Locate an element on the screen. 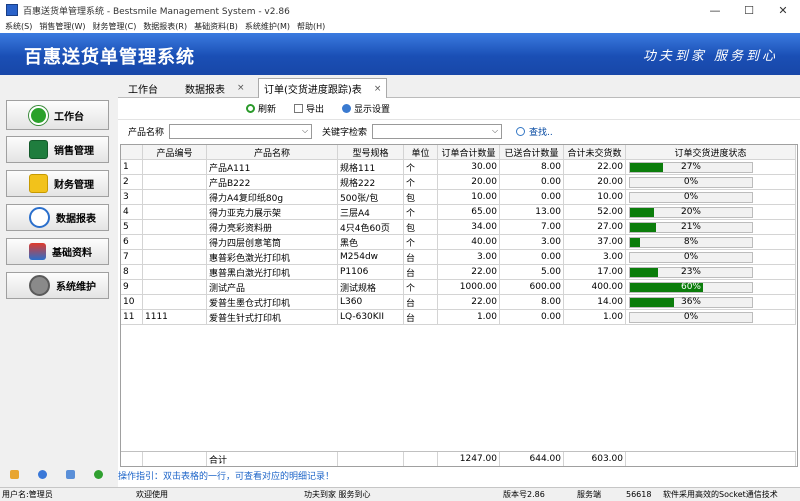  menu-item-system: 系统(S) is located at coordinates (18, 26).